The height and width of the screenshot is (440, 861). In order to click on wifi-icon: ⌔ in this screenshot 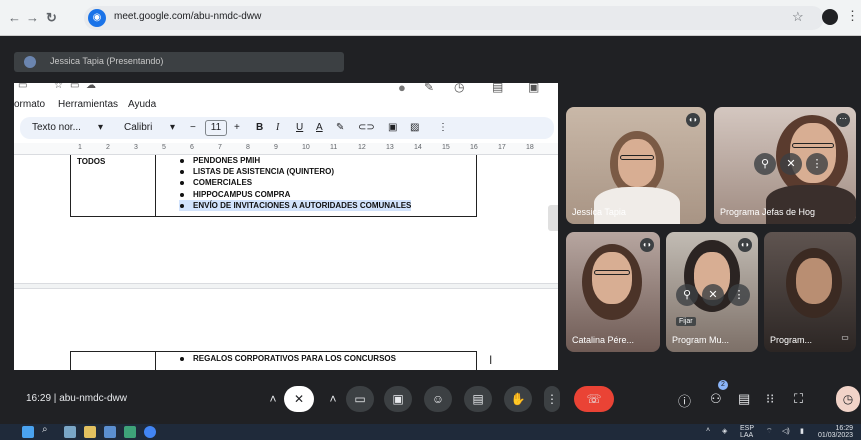, I will do `click(769, 431)`.